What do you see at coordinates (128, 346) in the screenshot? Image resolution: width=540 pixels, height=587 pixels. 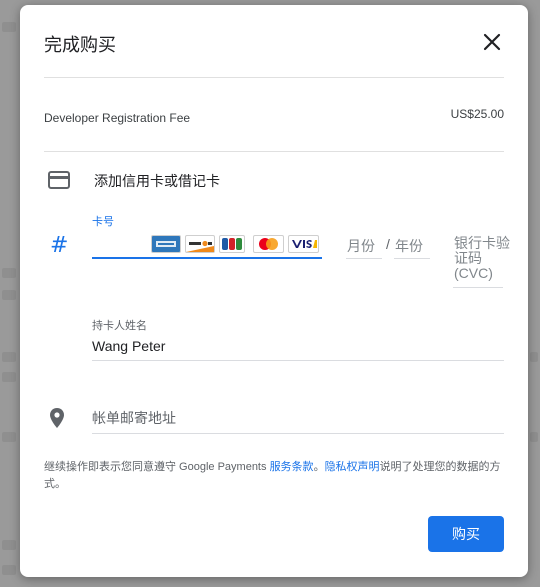 I see `cardholder-name-input: Wang Peter` at bounding box center [128, 346].